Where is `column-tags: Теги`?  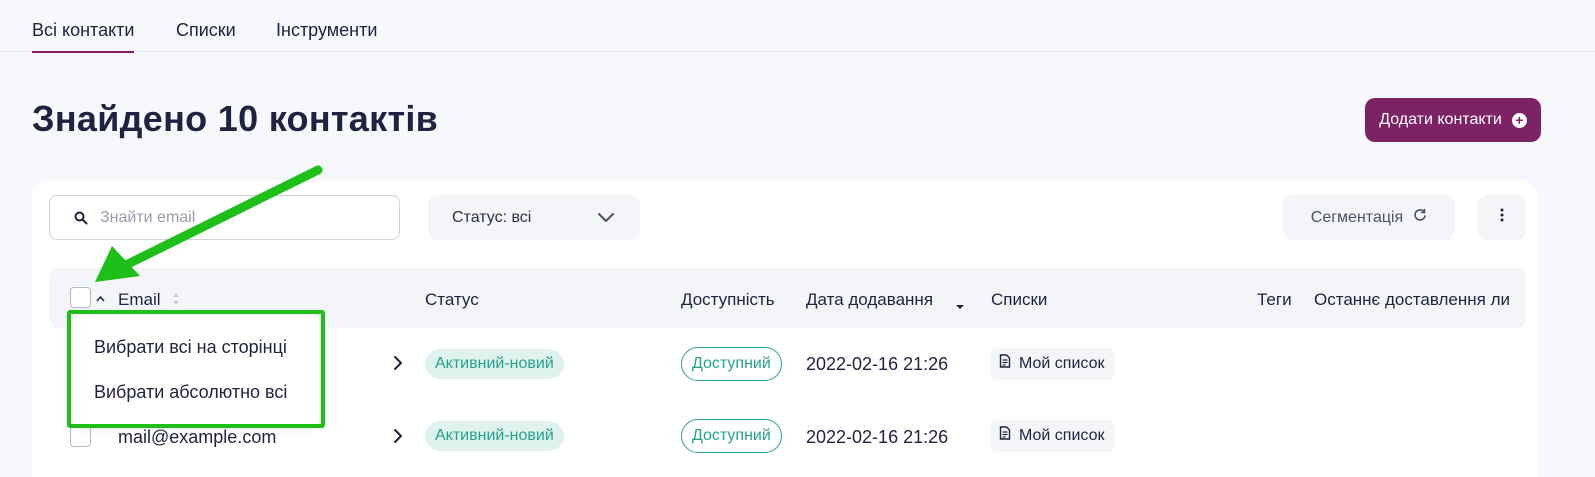
column-tags: Теги is located at coordinates (1274, 300).